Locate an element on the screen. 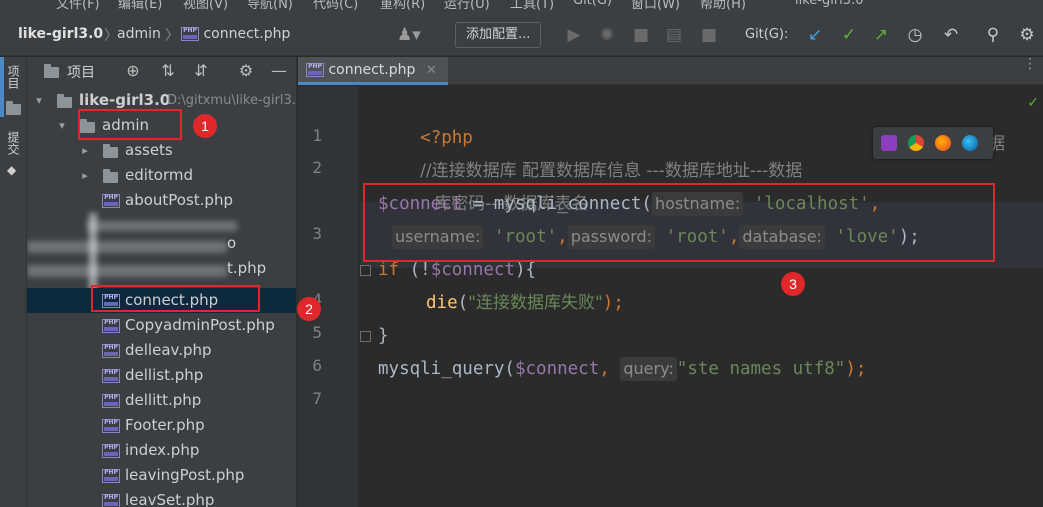  tree-item-label: dellitt.php is located at coordinates (163, 400).